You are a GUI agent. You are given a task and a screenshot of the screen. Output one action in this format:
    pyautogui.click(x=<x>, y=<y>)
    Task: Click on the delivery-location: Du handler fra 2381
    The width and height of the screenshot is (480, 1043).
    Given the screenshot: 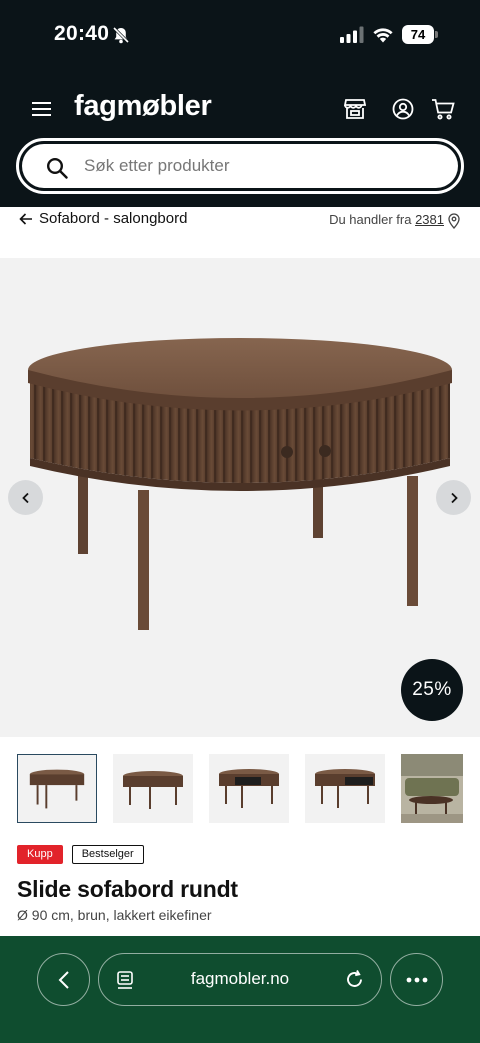 What is the action you would take?
    pyautogui.click(x=386, y=219)
    